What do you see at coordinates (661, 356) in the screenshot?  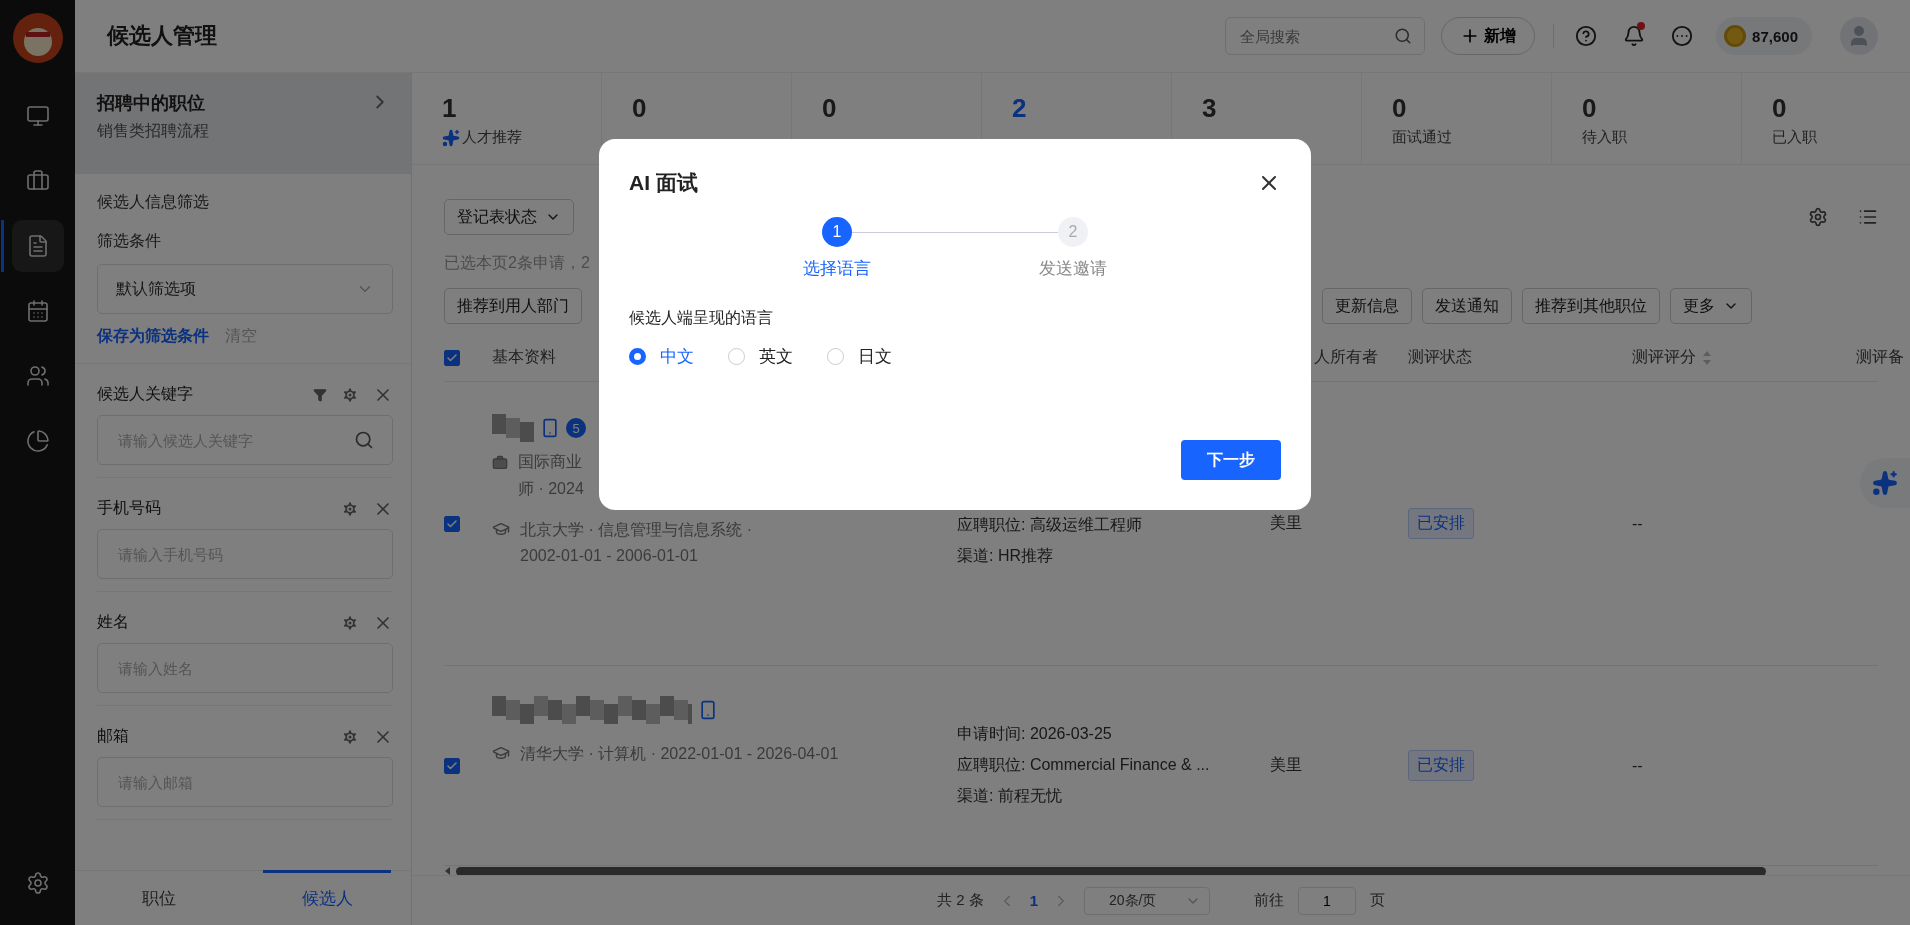 I see `language-radio: 中文` at bounding box center [661, 356].